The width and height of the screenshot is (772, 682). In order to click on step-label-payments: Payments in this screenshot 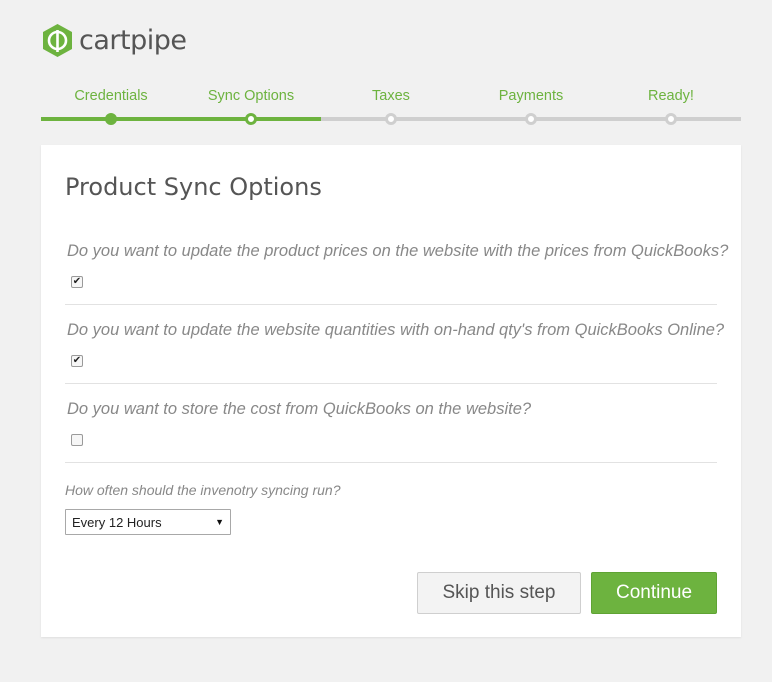, I will do `click(531, 96)`.